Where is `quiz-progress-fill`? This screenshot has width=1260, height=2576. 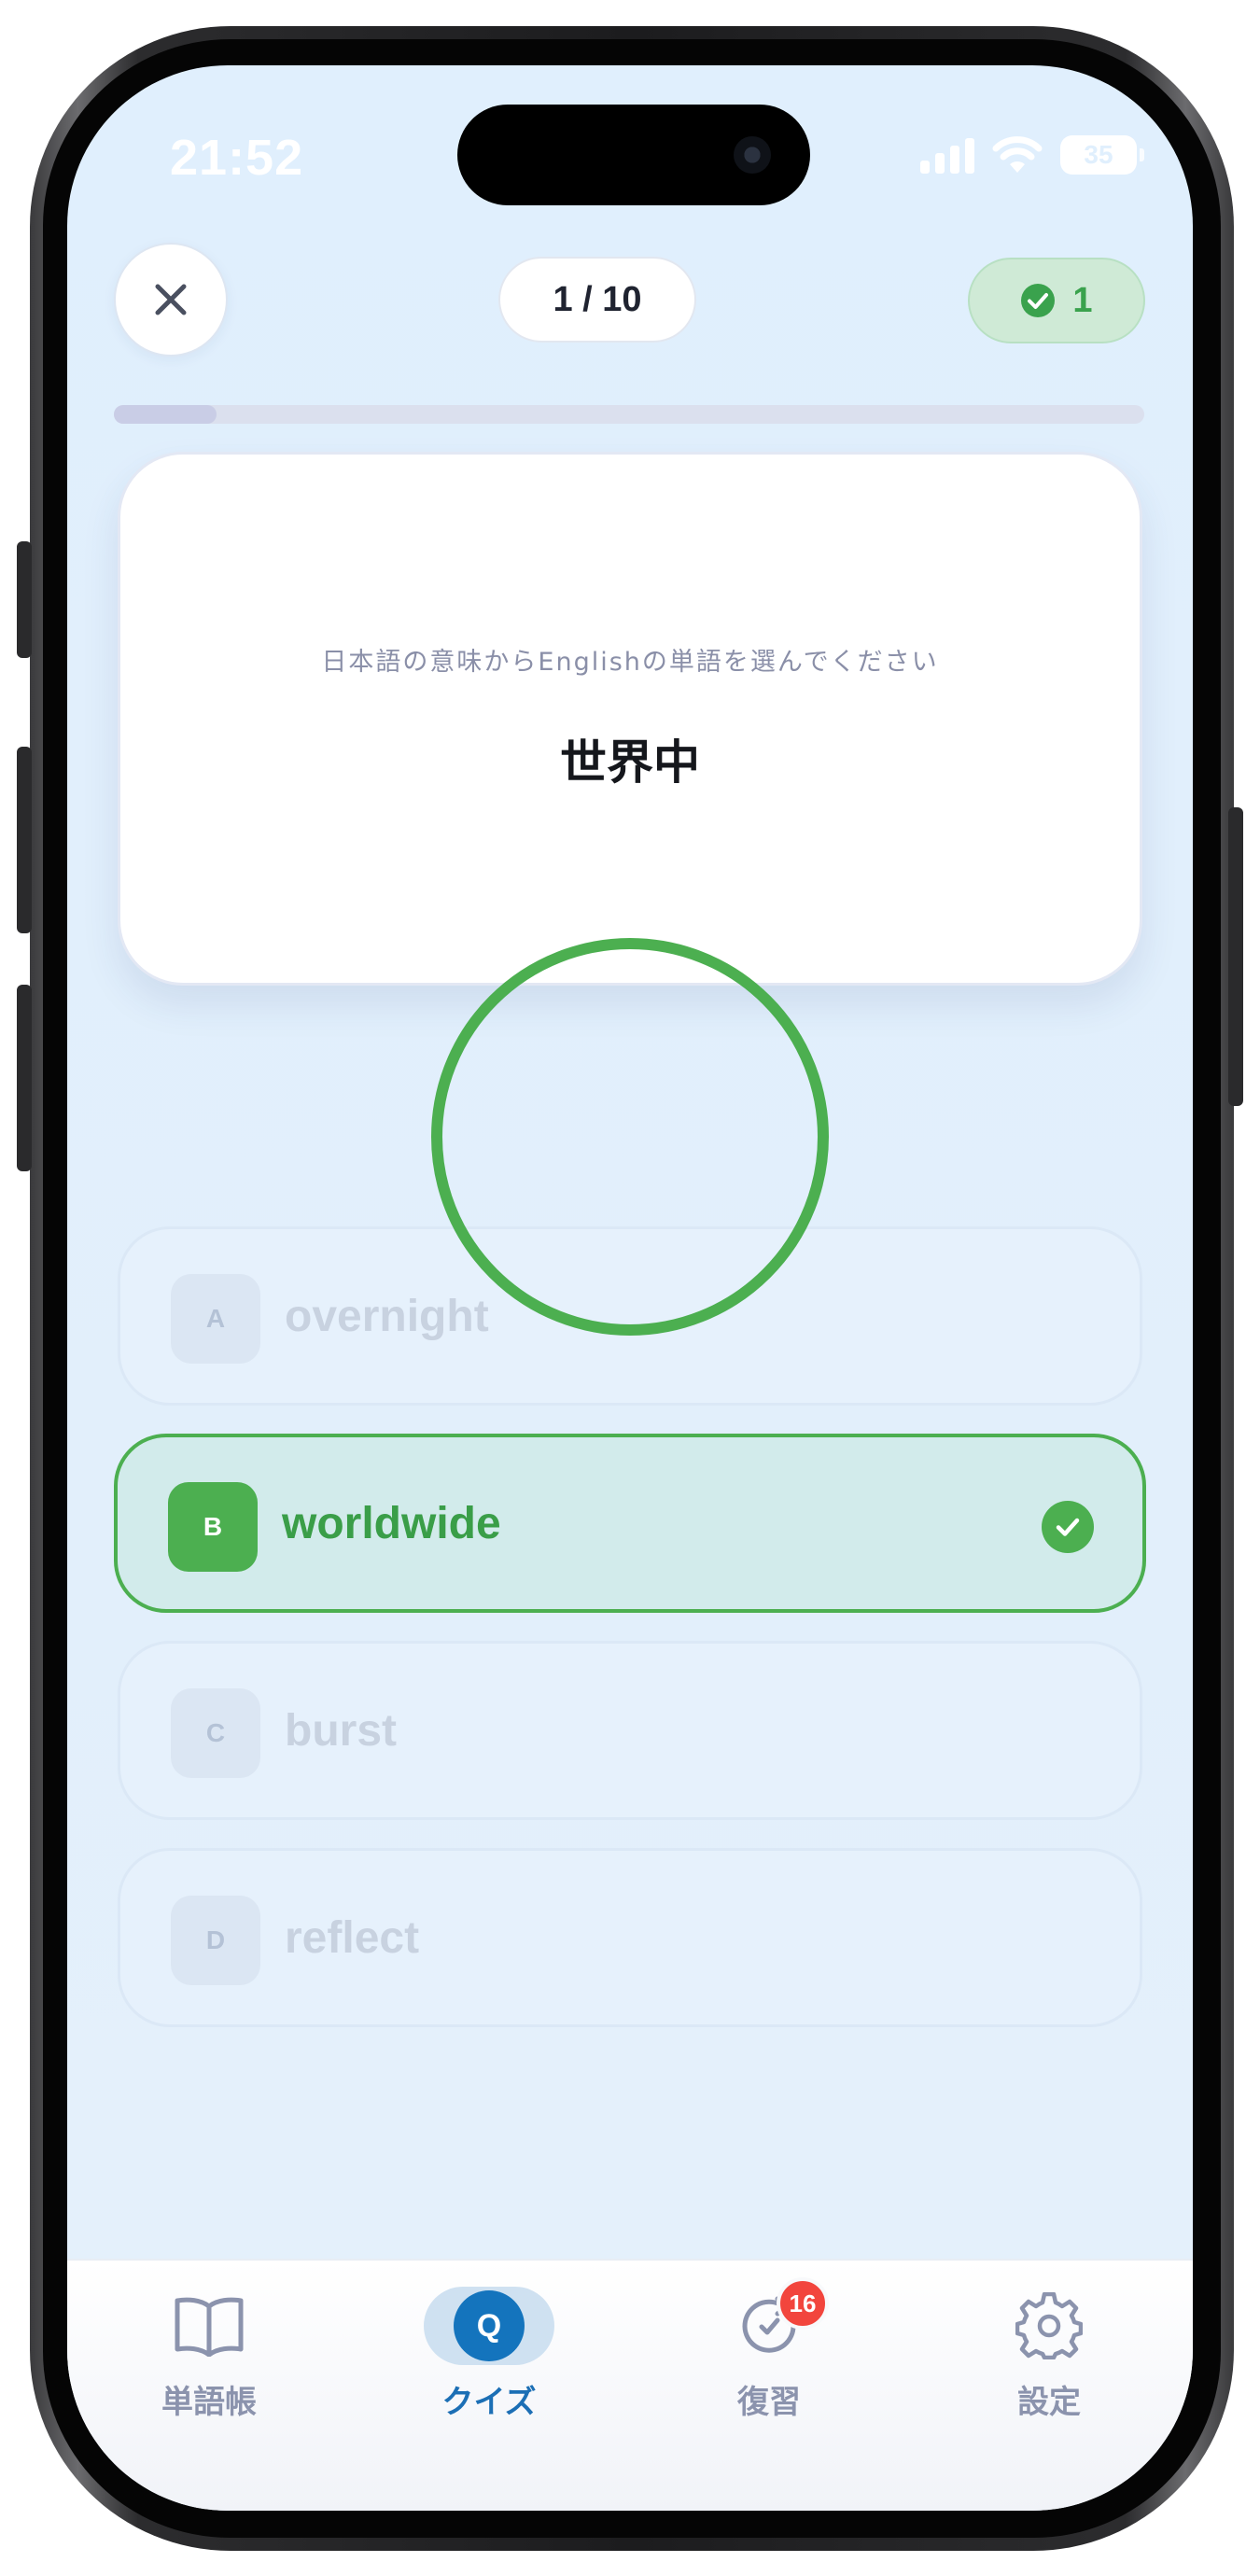
quiz-progress-fill is located at coordinates (165, 414).